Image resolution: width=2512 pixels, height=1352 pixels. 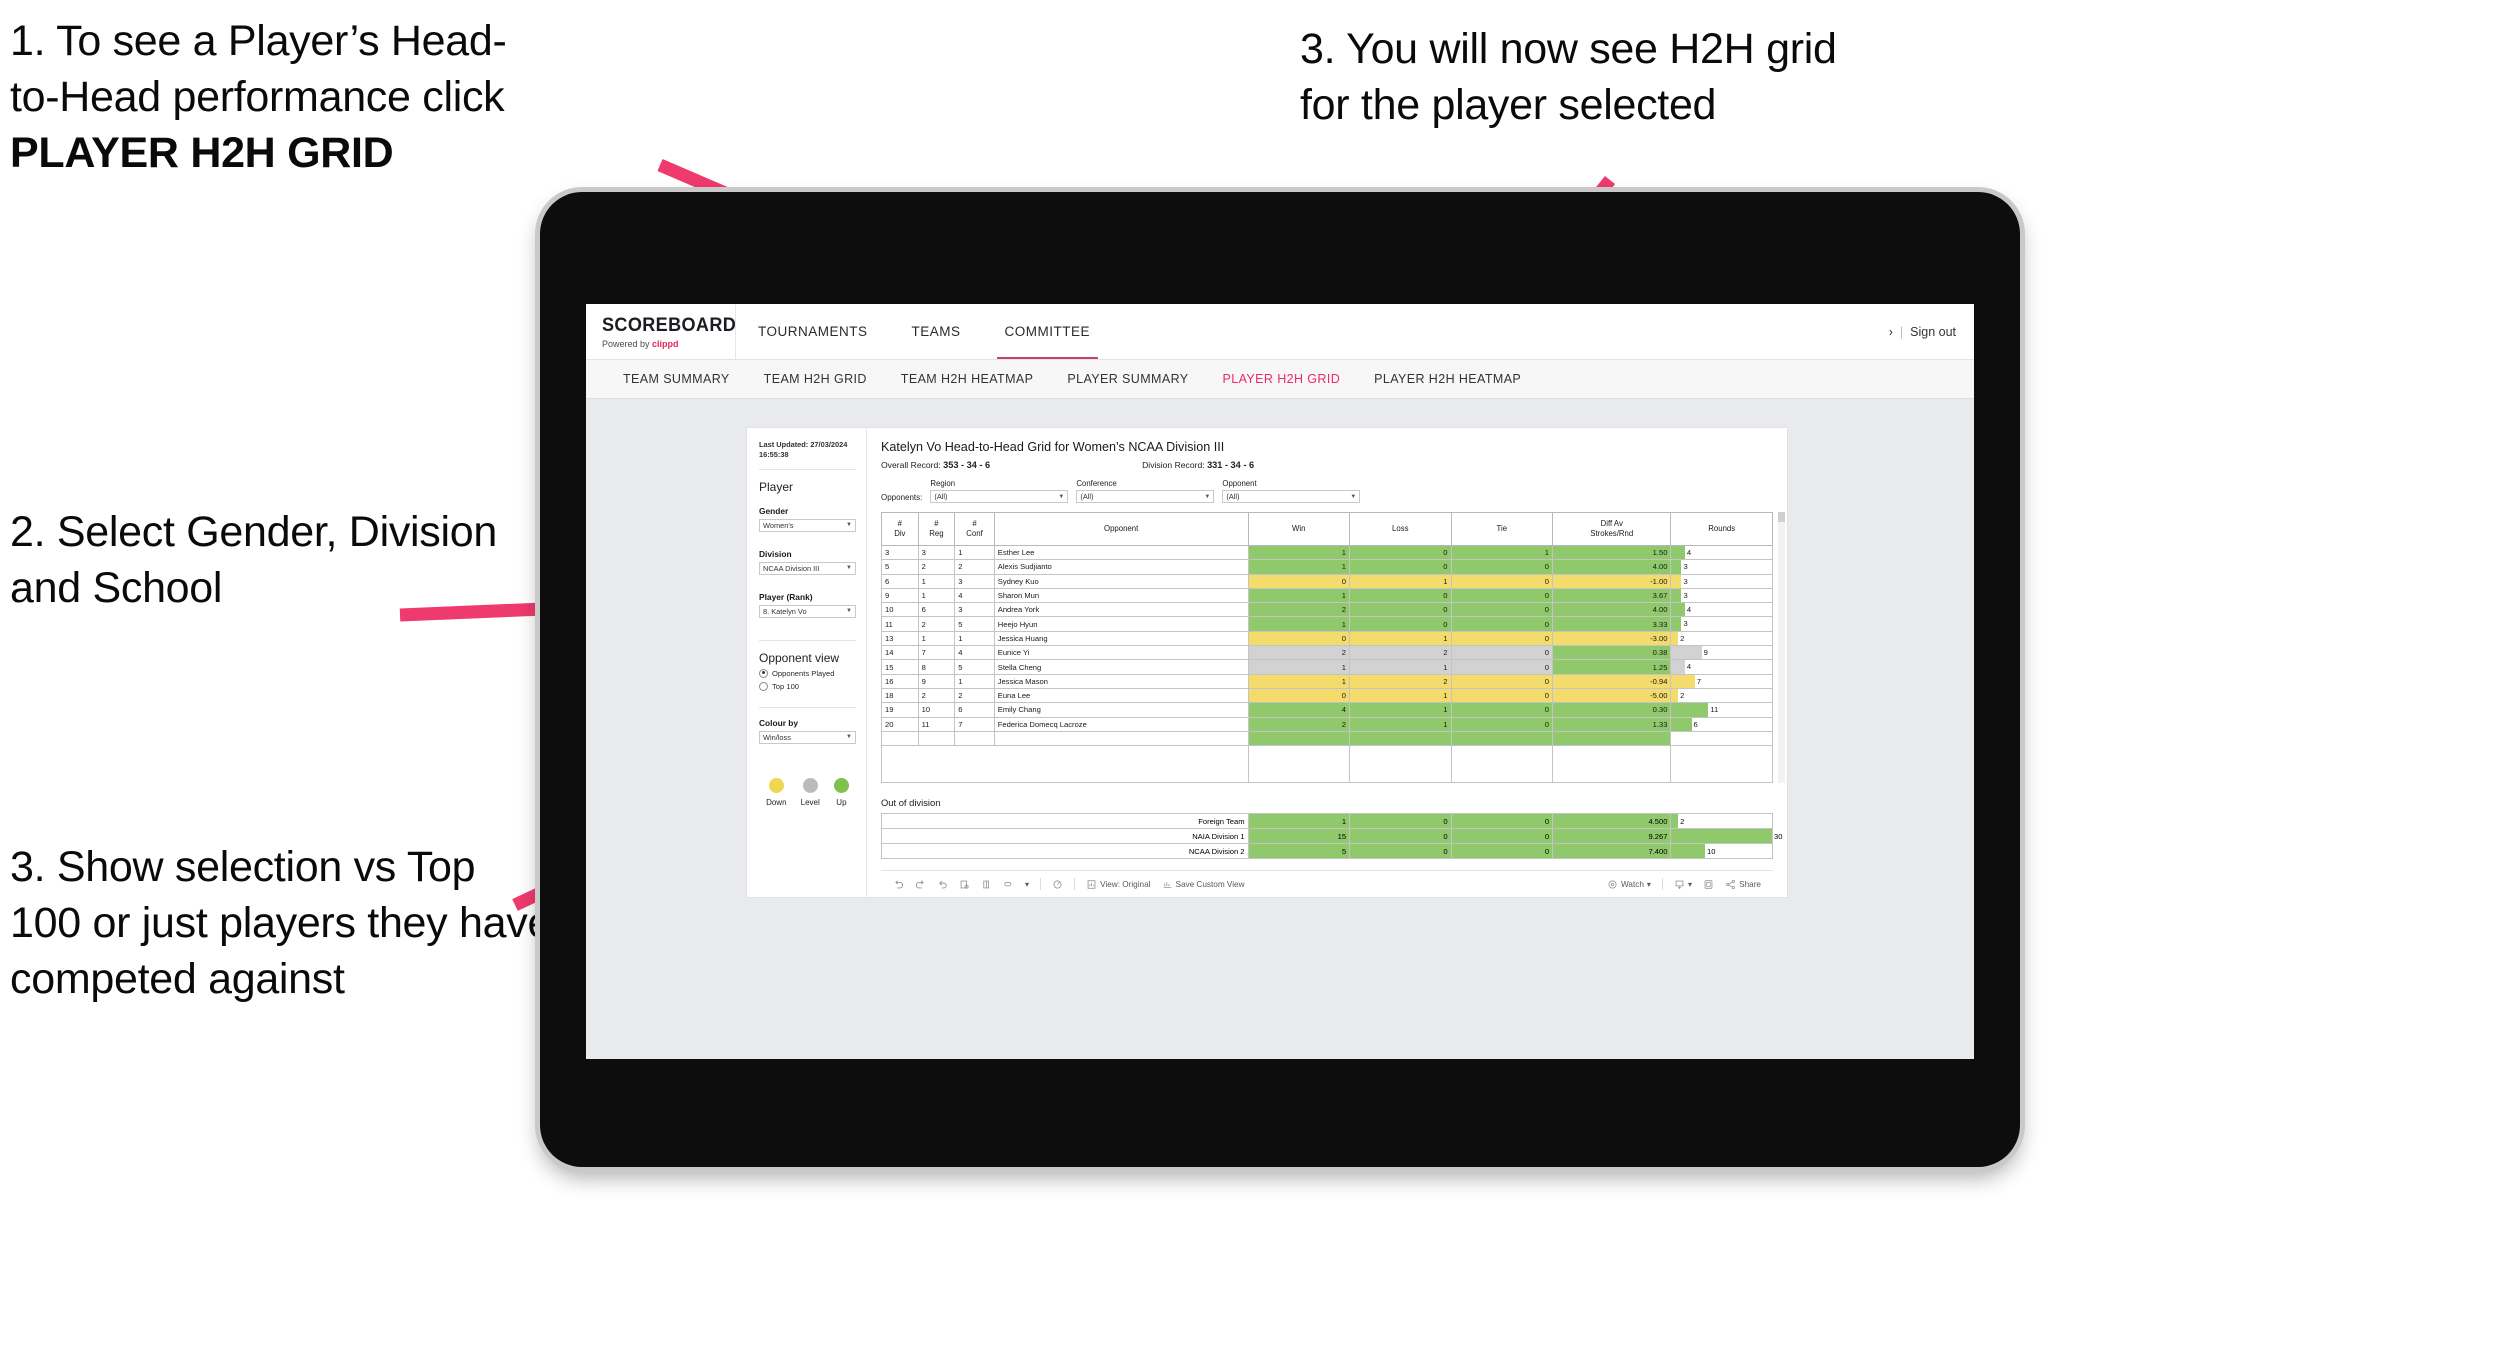 I want to click on cell-diff-av-strokes: 4.500, so click(x=1612, y=821).